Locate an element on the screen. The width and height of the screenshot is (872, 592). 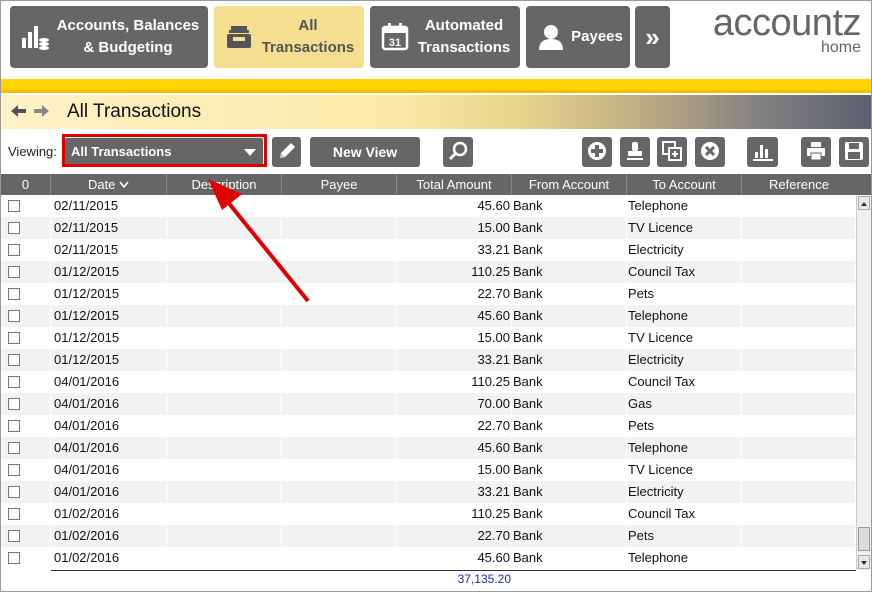
table-row: 01/12/2015 15.00 Bank TV Licence is located at coordinates (428, 338).